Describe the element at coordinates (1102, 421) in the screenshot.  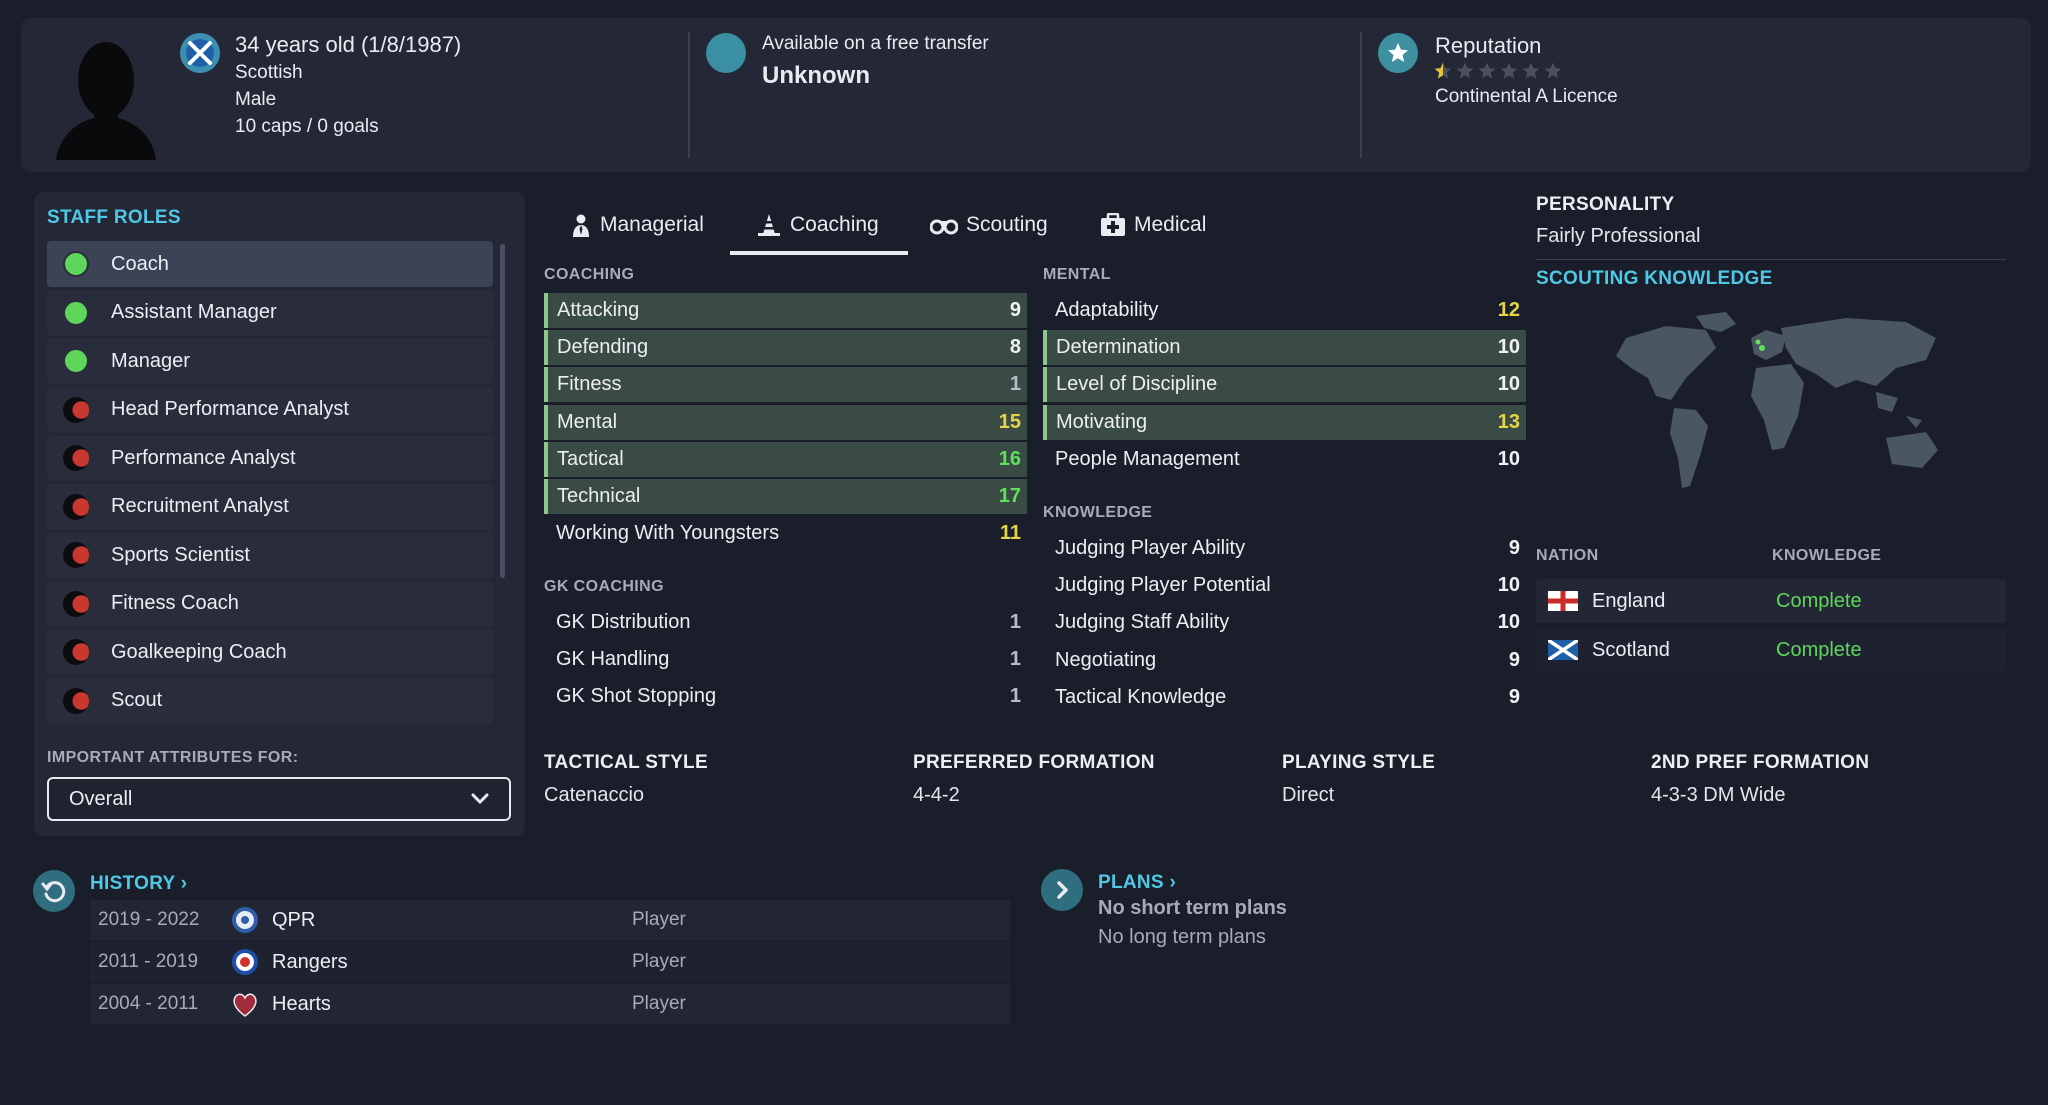
I see `attribute-label: Motivating` at that location.